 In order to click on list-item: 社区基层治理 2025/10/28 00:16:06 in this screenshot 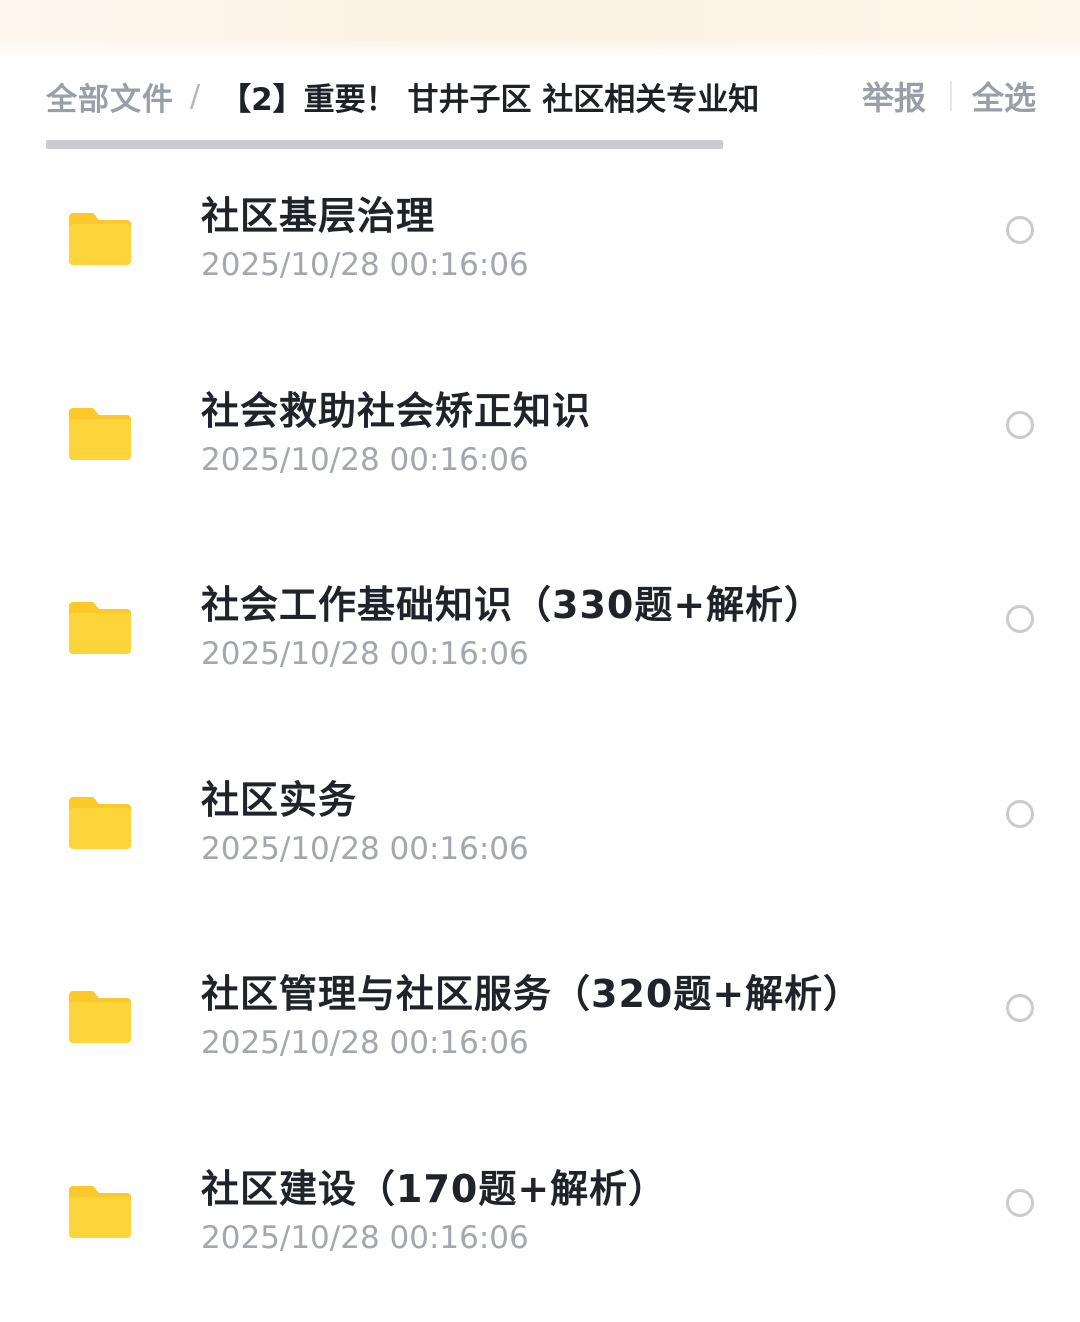, I will do `click(540, 252)`.